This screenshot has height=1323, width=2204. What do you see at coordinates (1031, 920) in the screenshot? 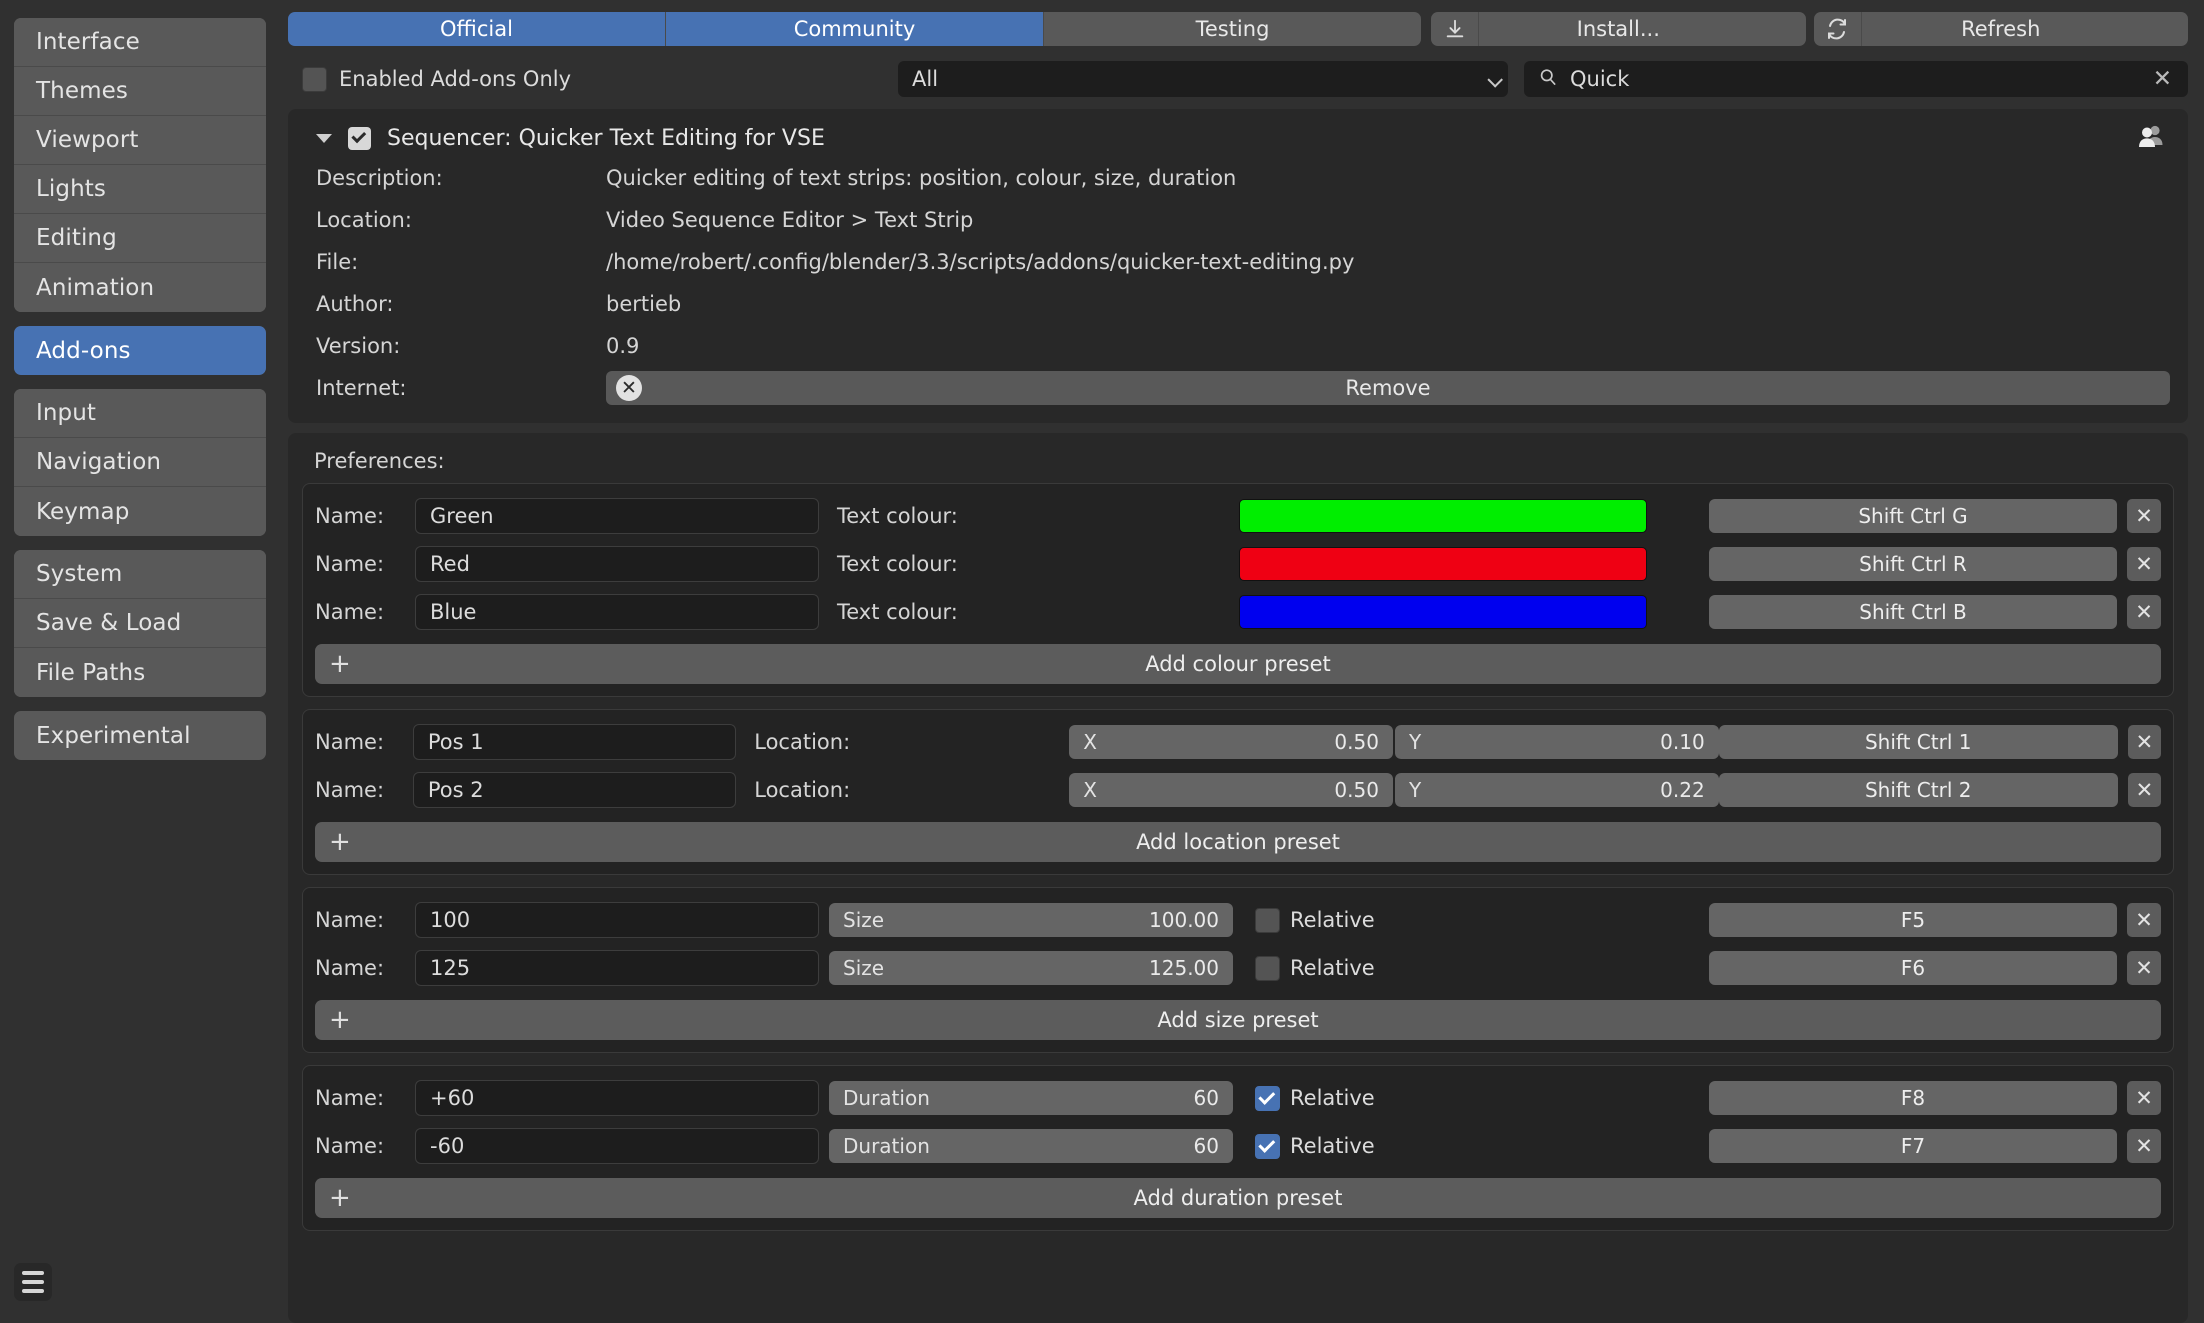
I see `size-value-field: Size 100.00` at bounding box center [1031, 920].